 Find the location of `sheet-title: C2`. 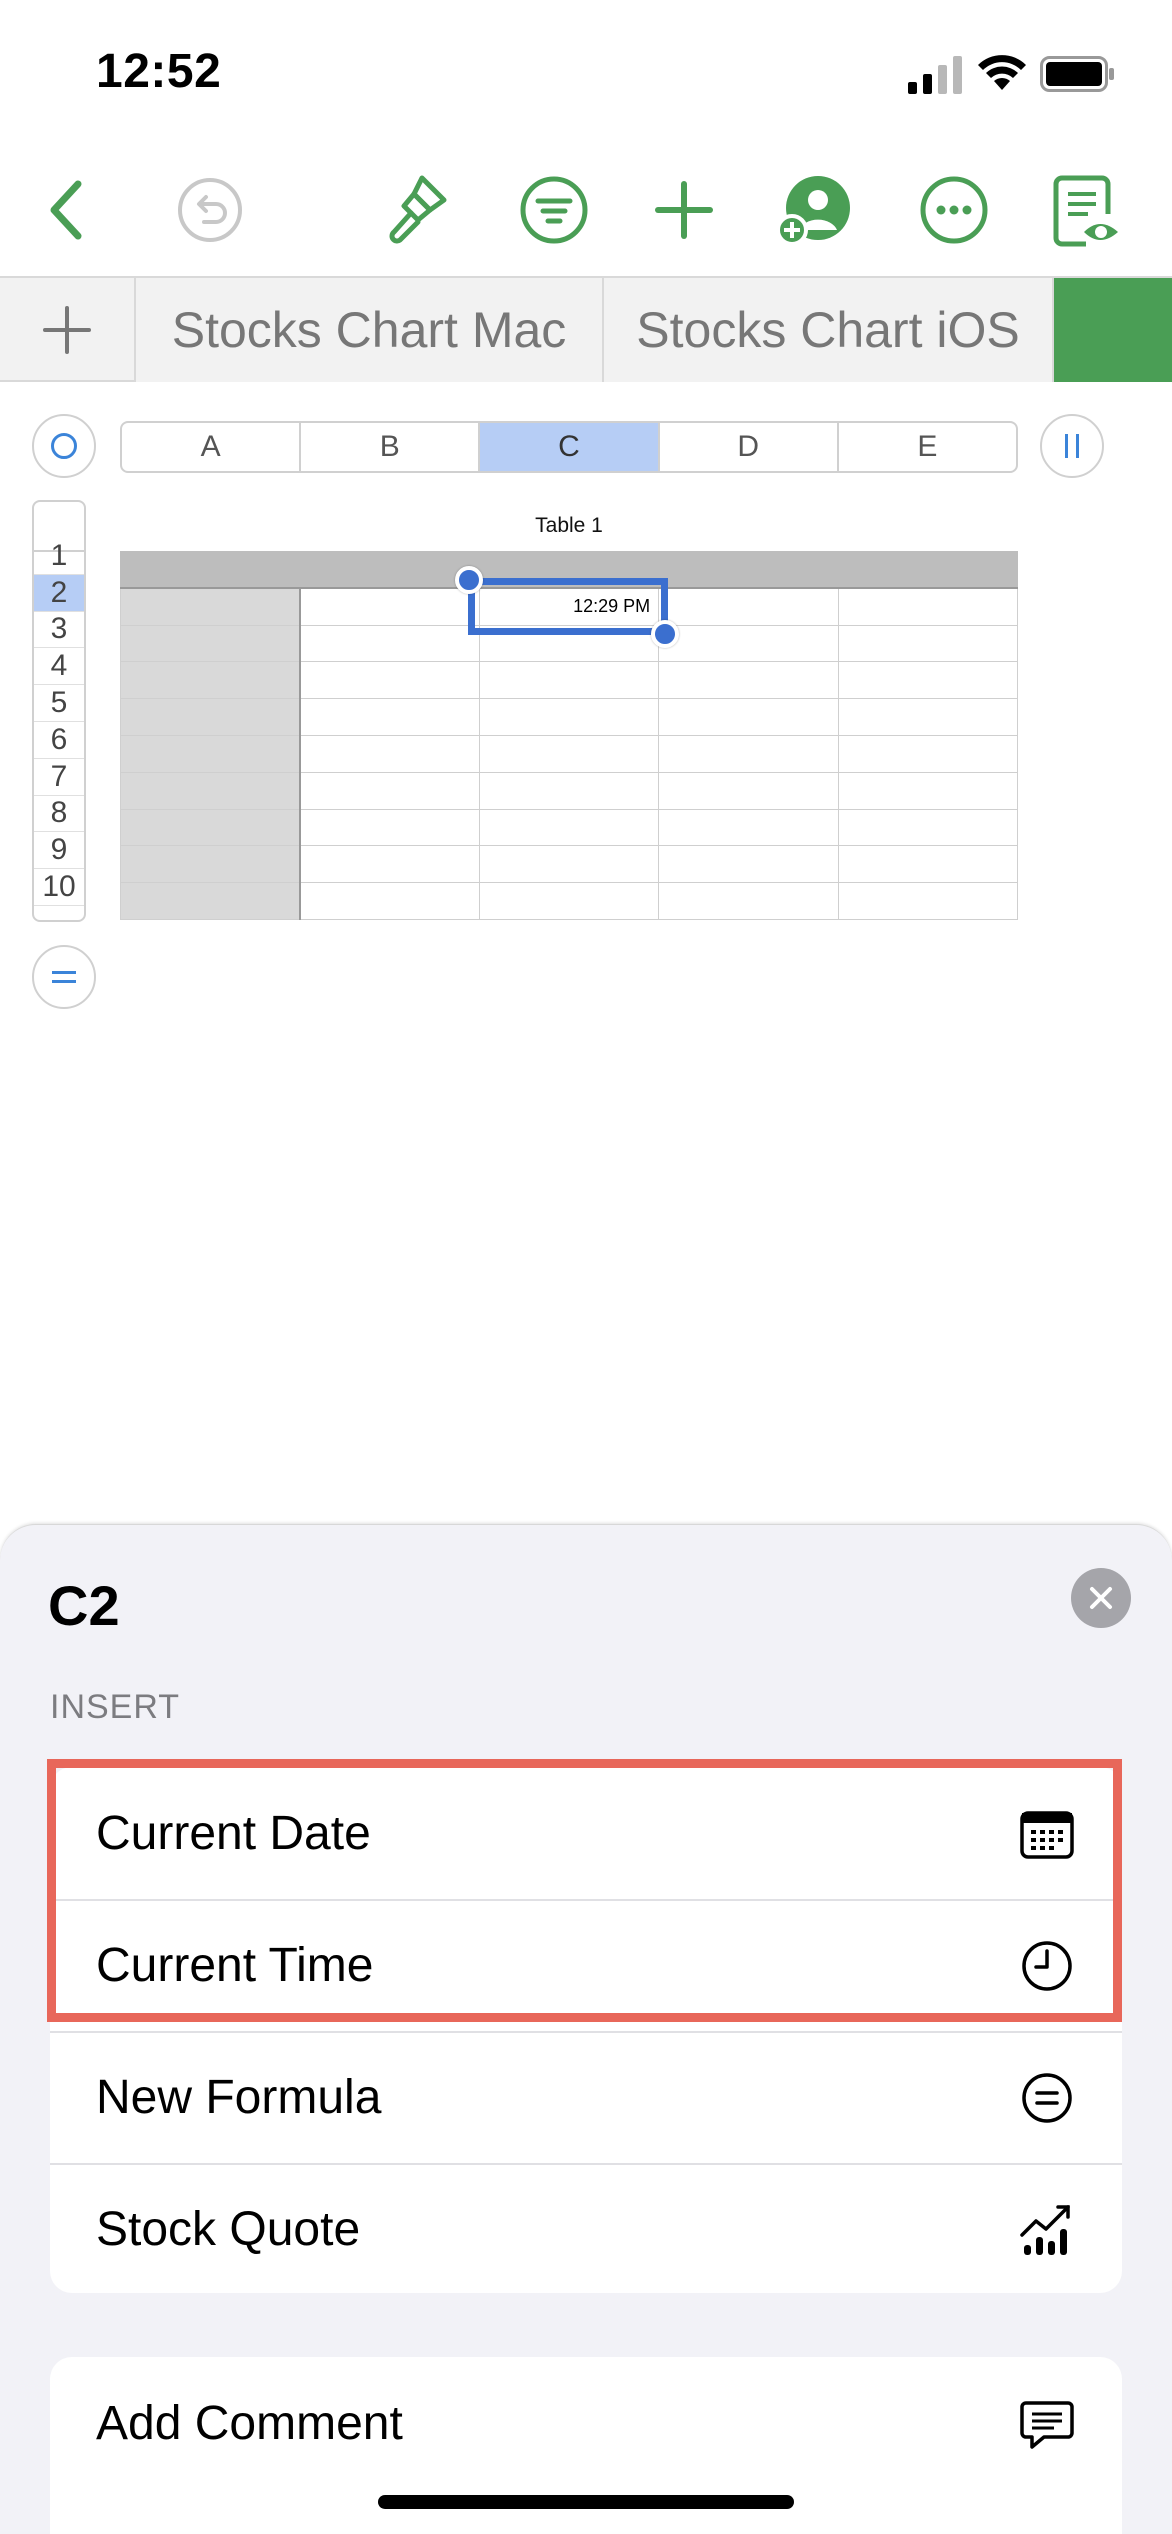

sheet-title: C2 is located at coordinates (84, 1605).